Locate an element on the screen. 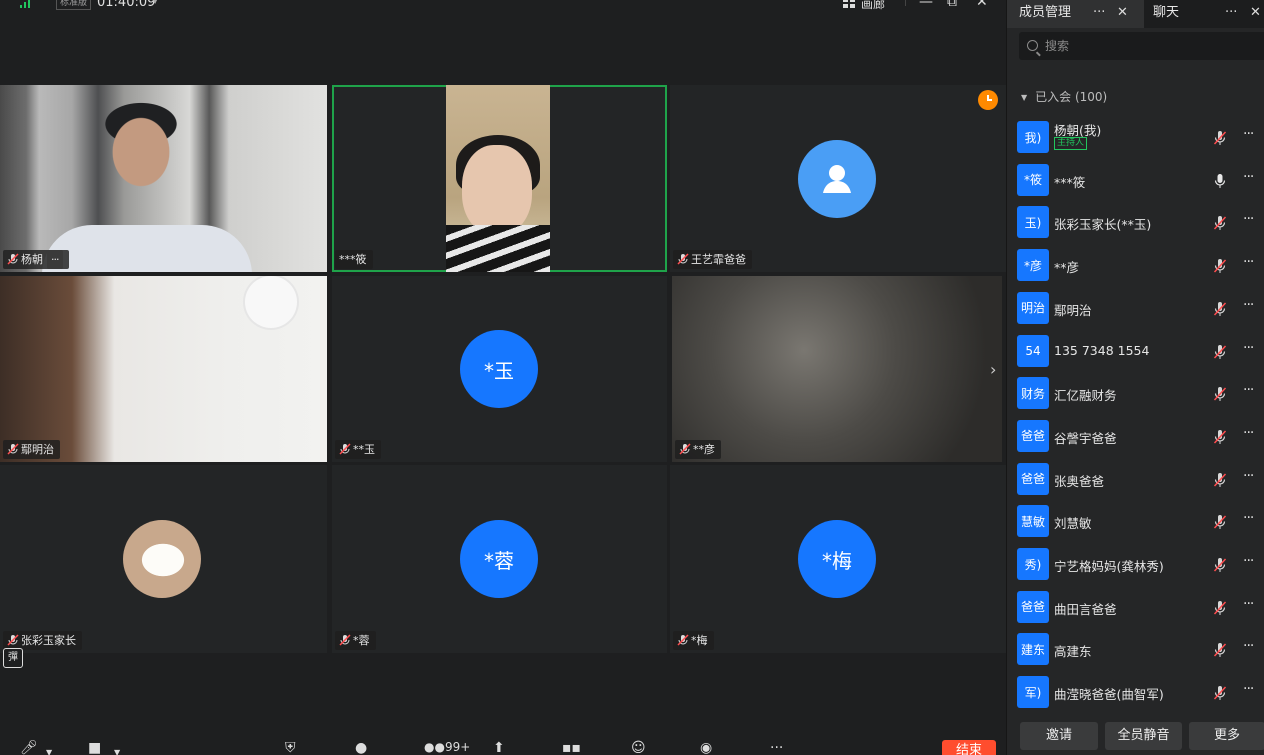 The width and height of the screenshot is (1264, 755). gallery-layout-button: 画廊 is located at coordinates (864, 6).